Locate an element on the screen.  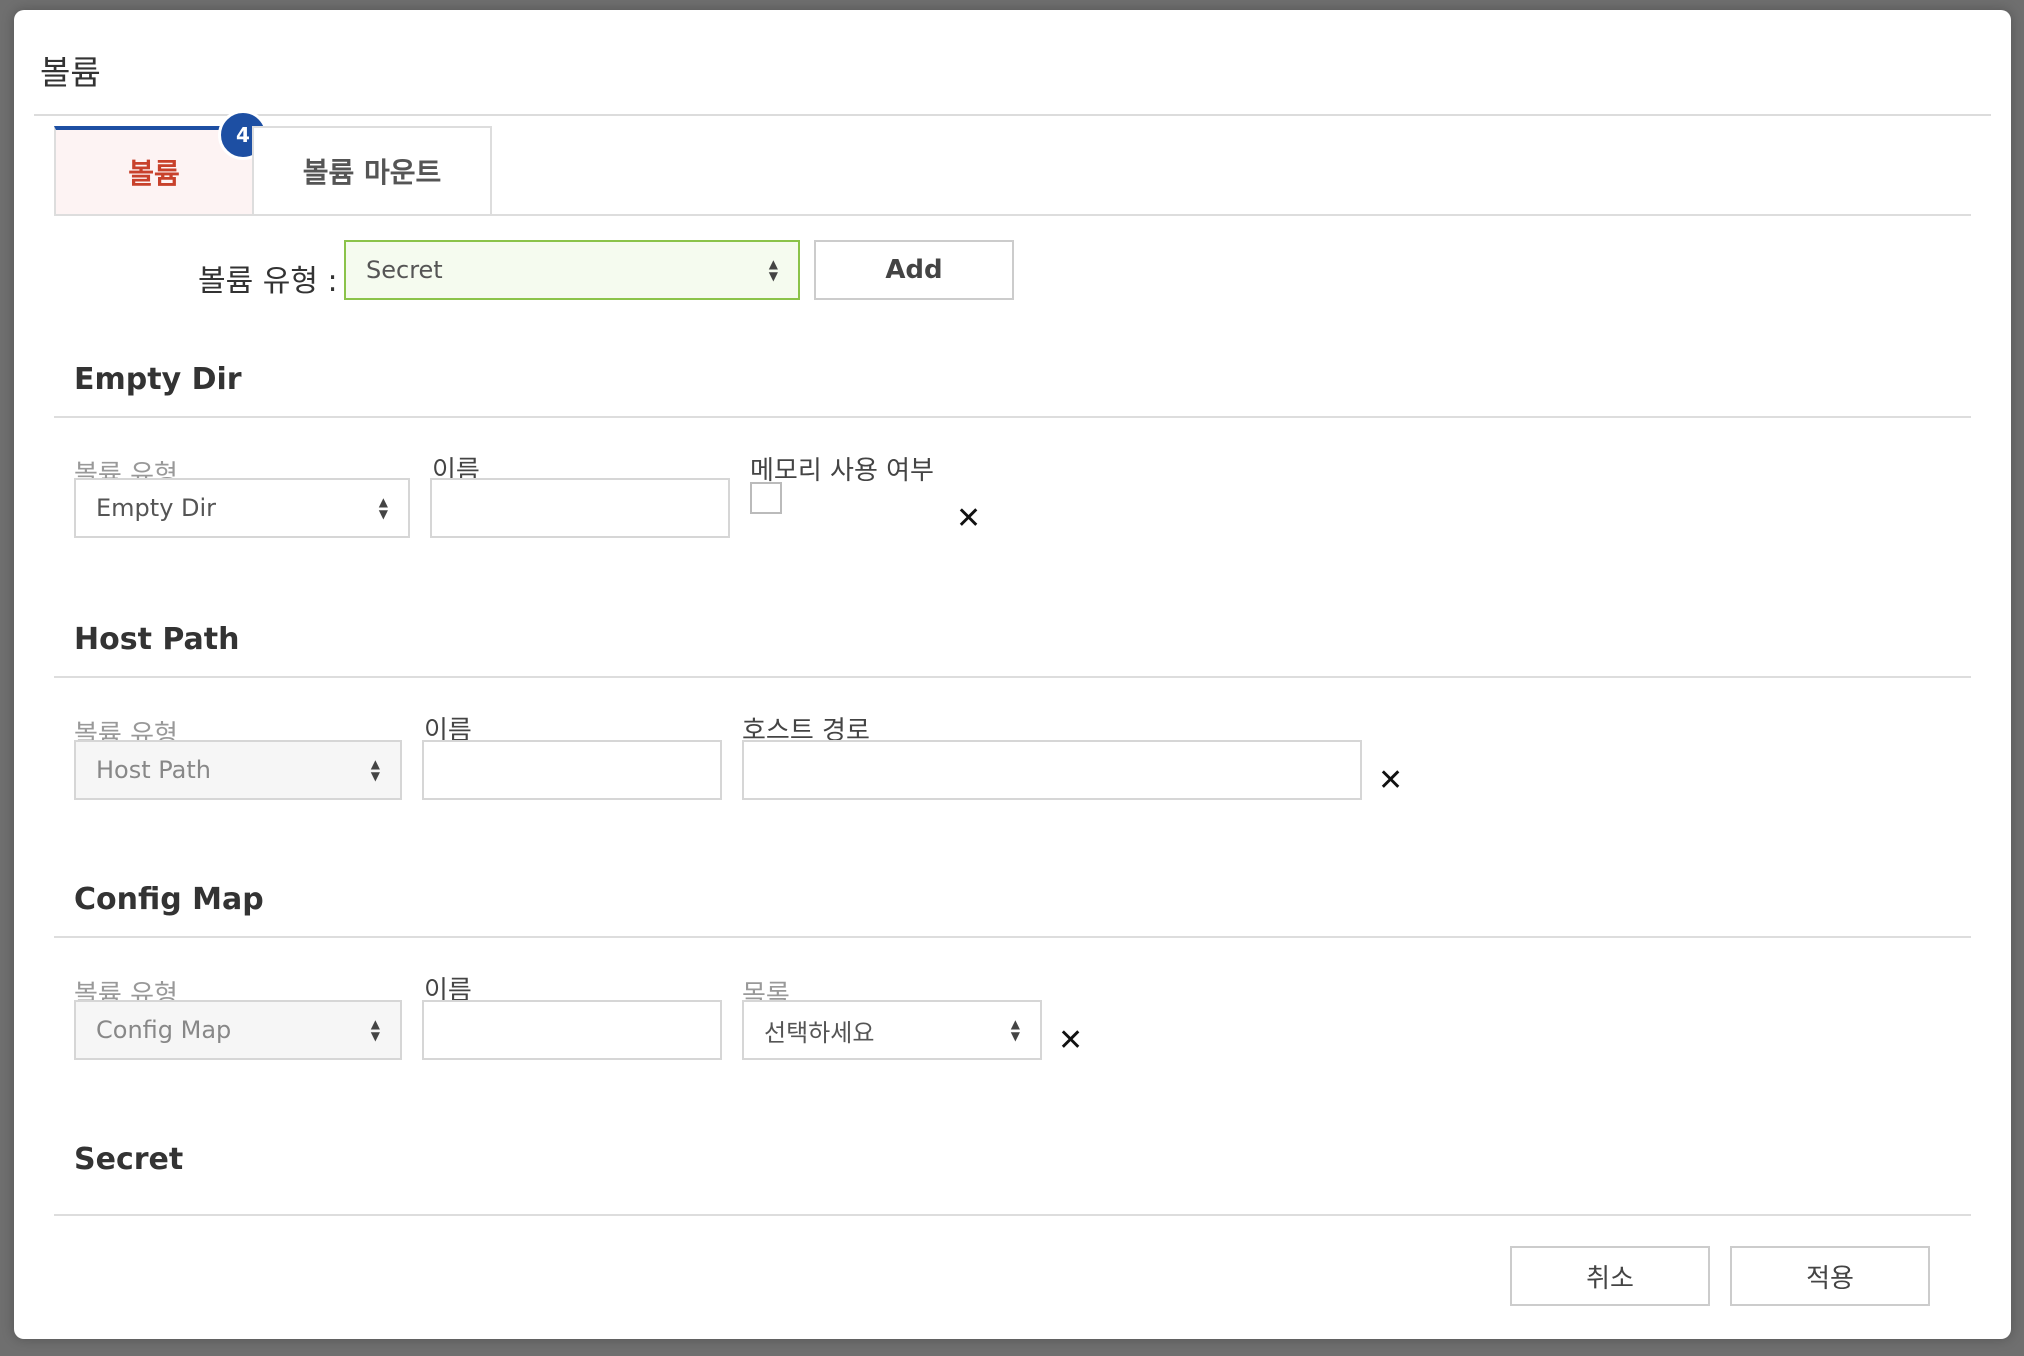
tab-volume-mount: 볼륨 마운트 is located at coordinates (372, 170).